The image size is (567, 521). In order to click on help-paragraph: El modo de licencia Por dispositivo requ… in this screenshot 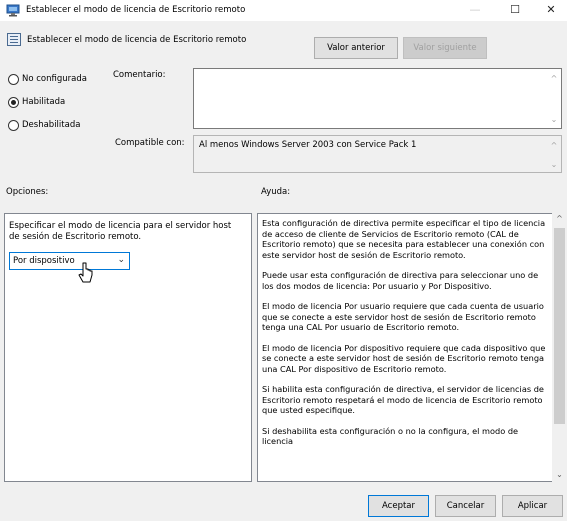, I will do `click(404, 358)`.